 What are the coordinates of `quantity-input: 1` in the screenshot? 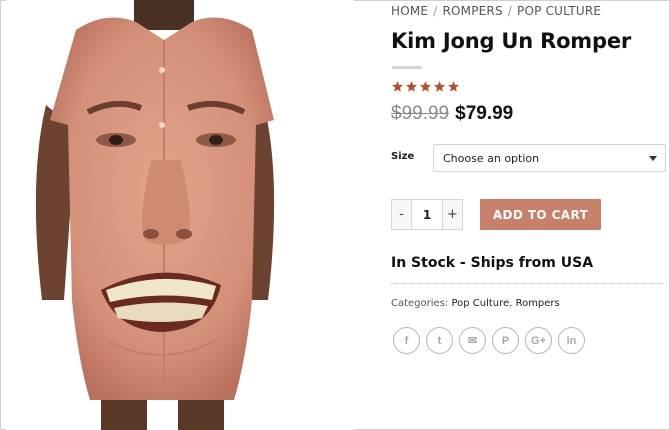 It's located at (427, 214).